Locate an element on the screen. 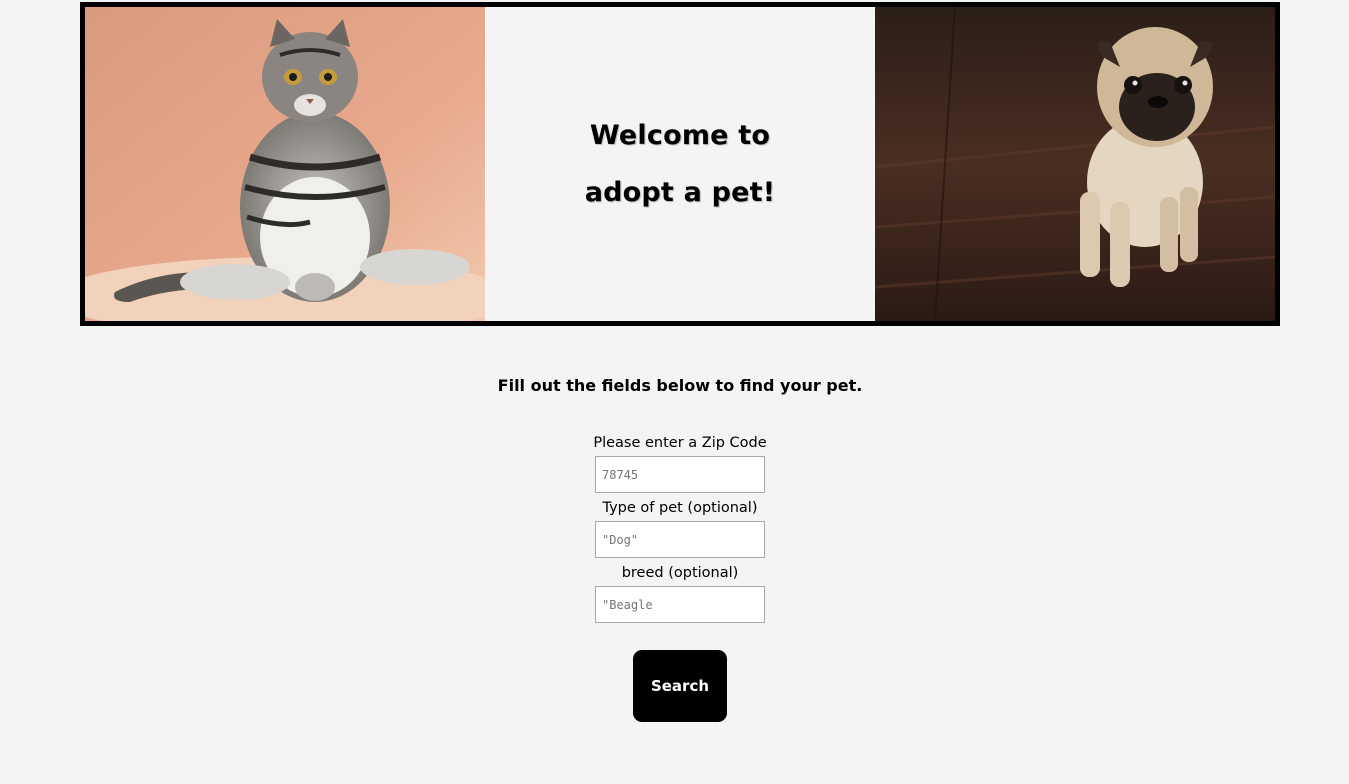 This screenshot has width=1349, height=784. welcome-title-line2: adopt a pet! is located at coordinates (680, 192).